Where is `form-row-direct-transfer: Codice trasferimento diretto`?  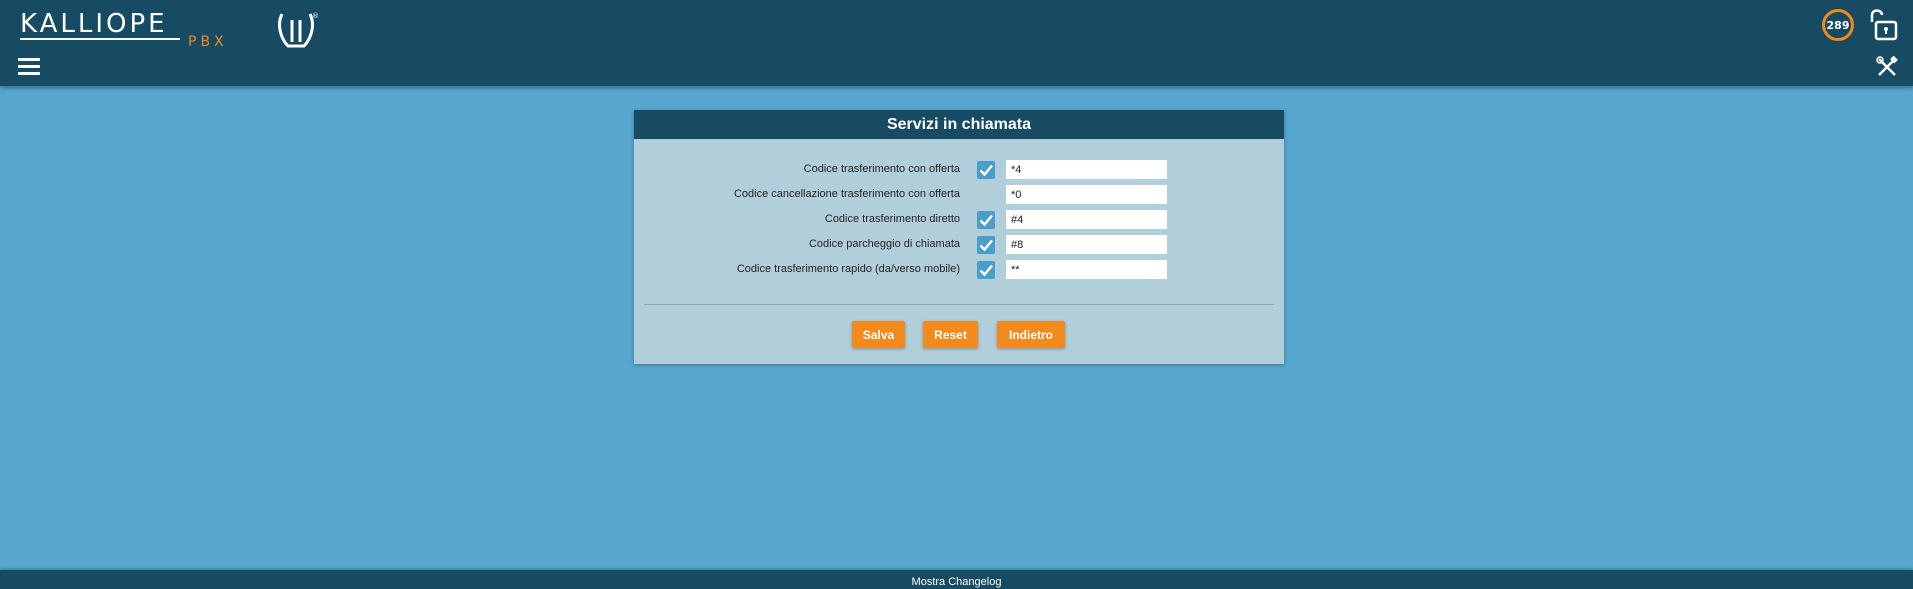 form-row-direct-transfer: Codice trasferimento diretto is located at coordinates (959, 220).